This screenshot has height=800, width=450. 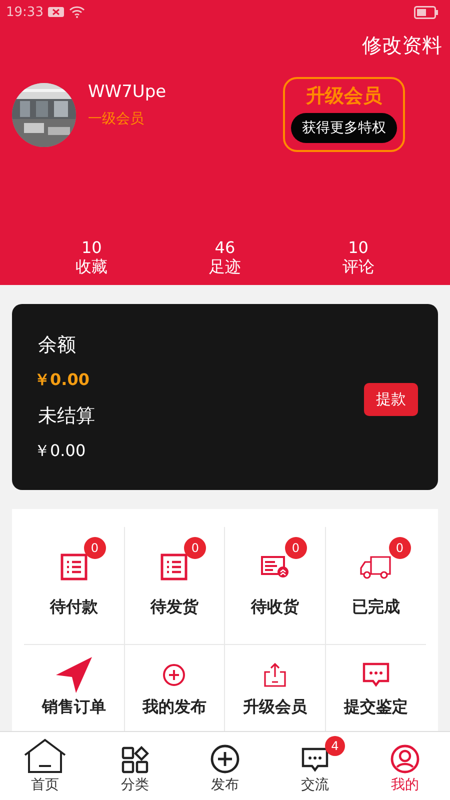 I want to click on truck-icon, so click(x=375, y=567).